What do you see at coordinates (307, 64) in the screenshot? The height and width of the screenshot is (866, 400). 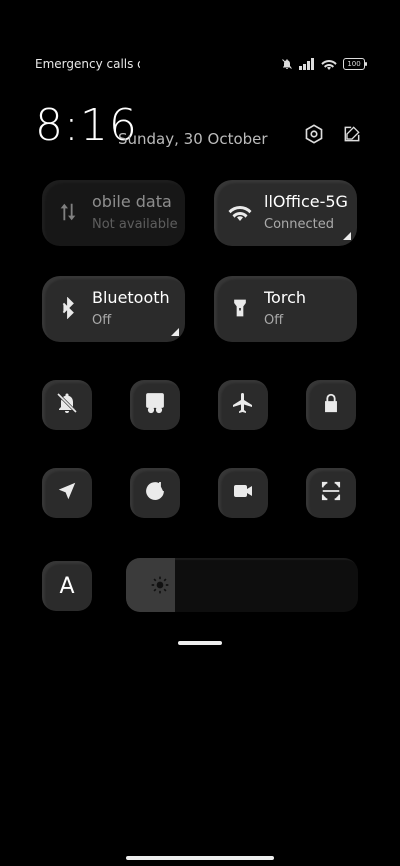 I see `signal-icon` at bounding box center [307, 64].